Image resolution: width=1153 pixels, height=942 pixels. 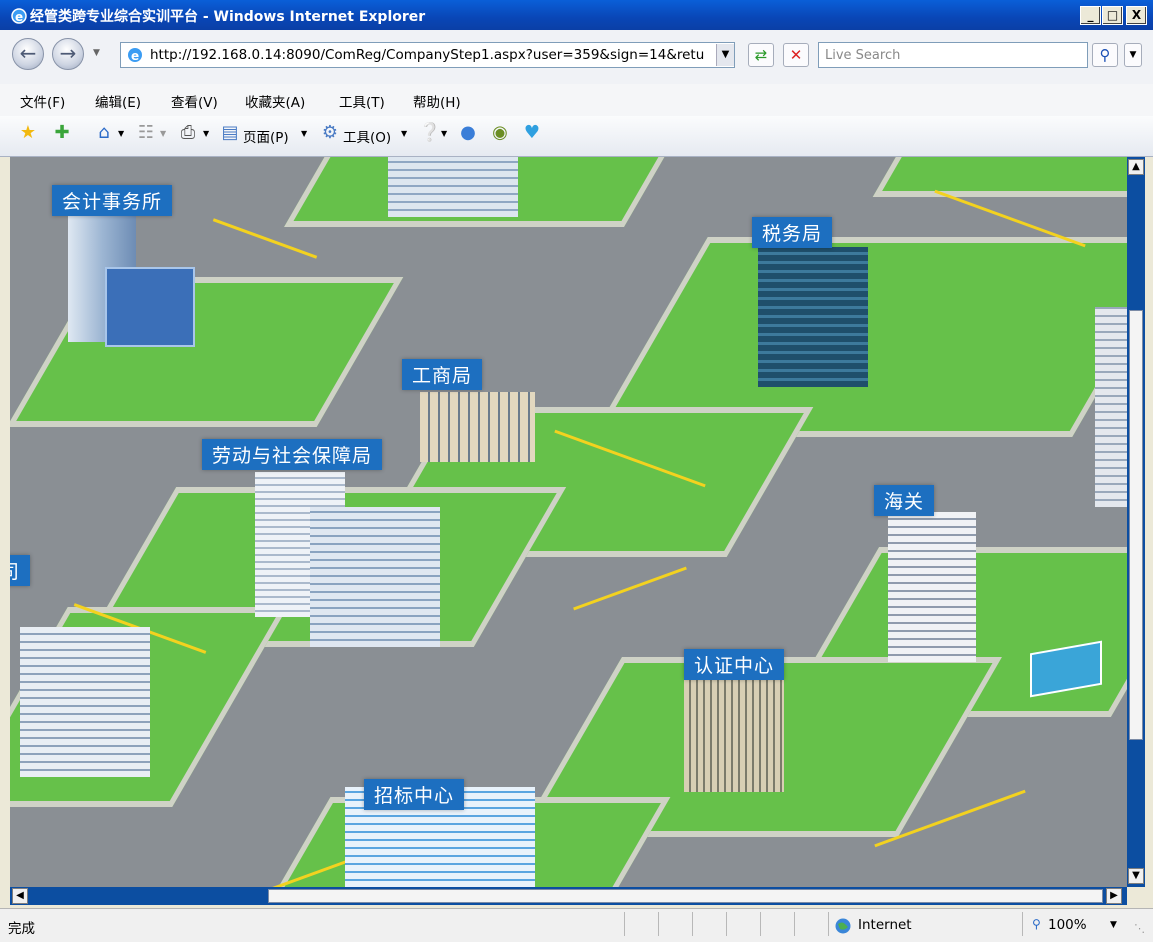 I want to click on refresh-icon: ⇄, so click(x=761, y=55).